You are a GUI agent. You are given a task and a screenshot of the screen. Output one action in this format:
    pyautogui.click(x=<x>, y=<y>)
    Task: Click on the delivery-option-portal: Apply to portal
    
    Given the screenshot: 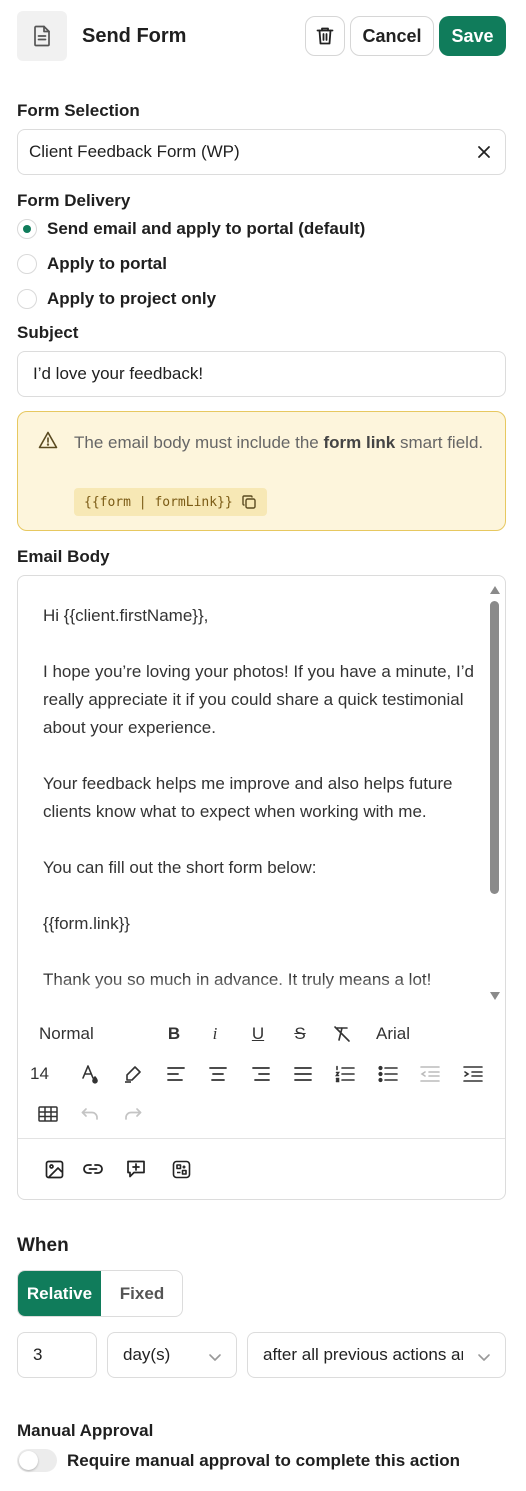 What is the action you would take?
    pyautogui.click(x=92, y=264)
    